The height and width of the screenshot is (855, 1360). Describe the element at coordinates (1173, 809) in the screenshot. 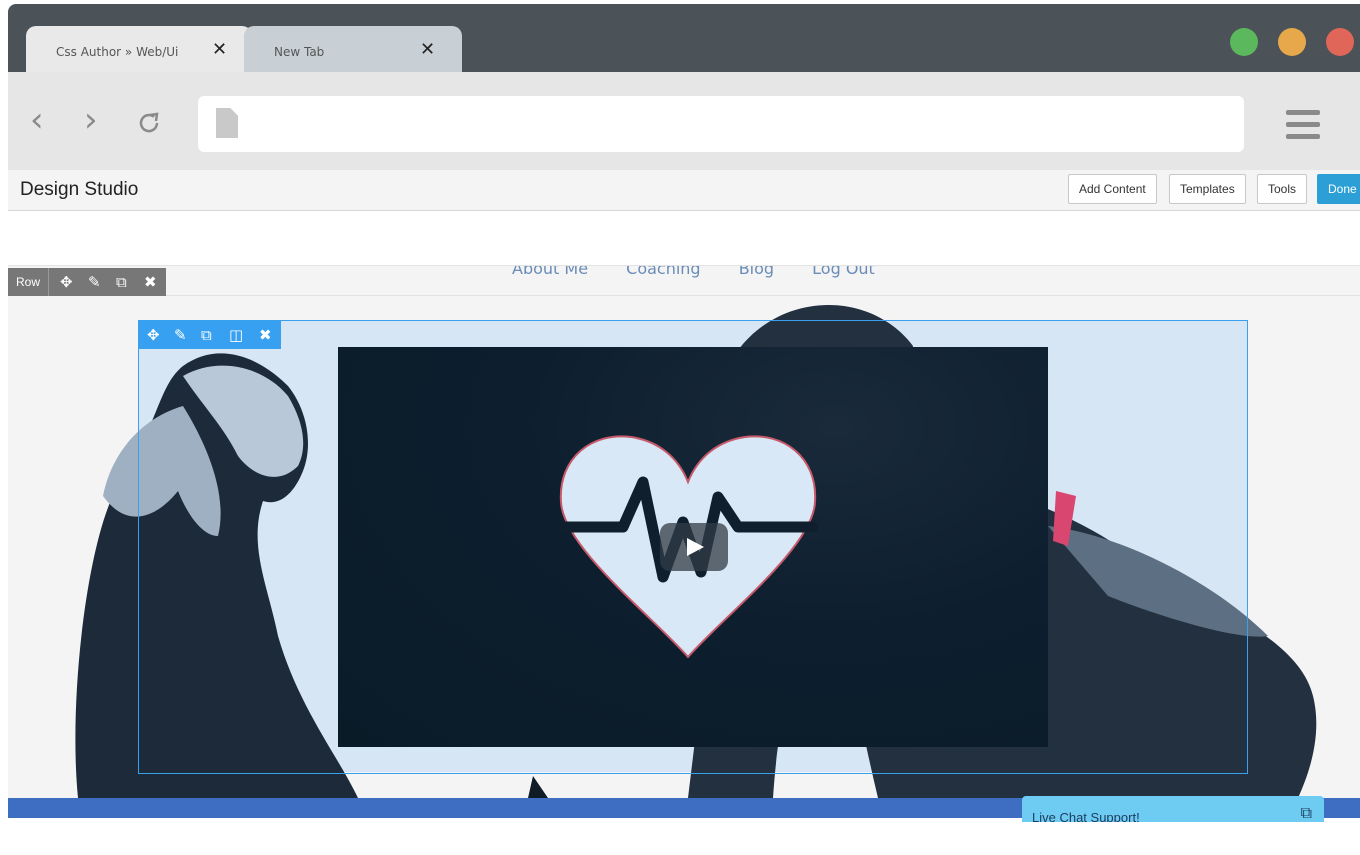

I see `live-chat-widget: Live Chat Support! ⧉` at that location.